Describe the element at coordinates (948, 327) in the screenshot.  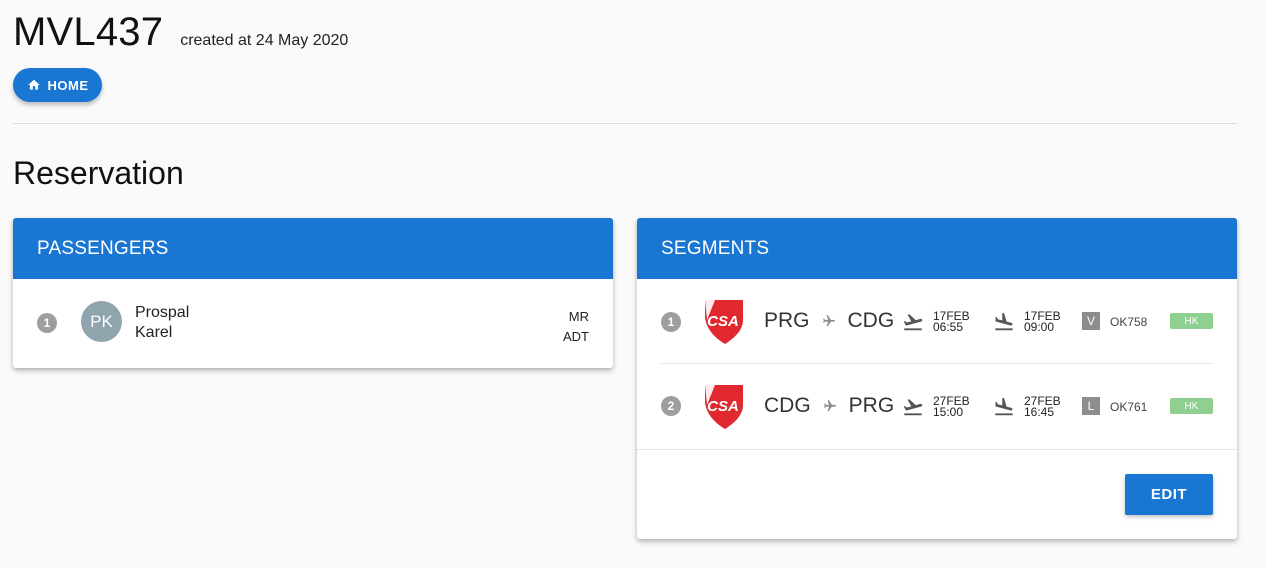
I see `departure-clock: 06:55` at that location.